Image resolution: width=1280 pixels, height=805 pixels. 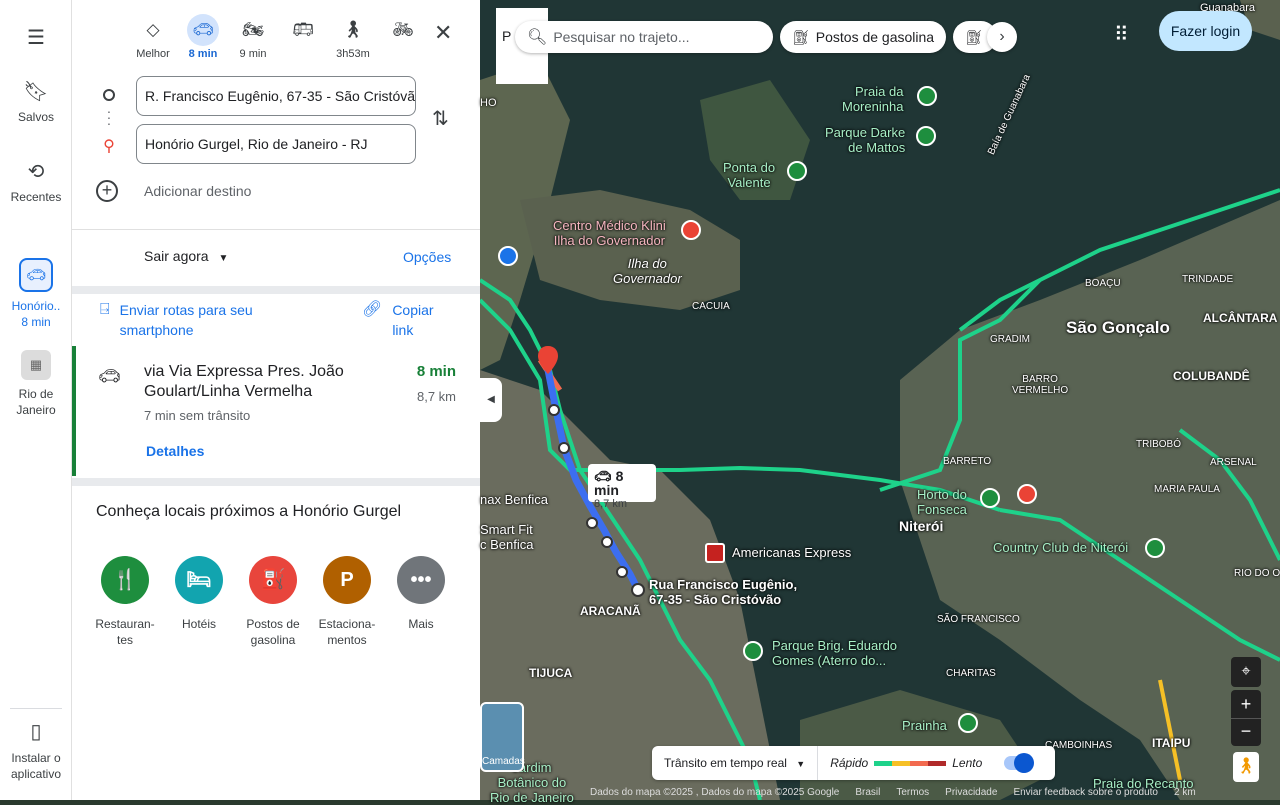 What do you see at coordinates (971, 793) in the screenshot?
I see `footer-privacy: Privacidade` at bounding box center [971, 793].